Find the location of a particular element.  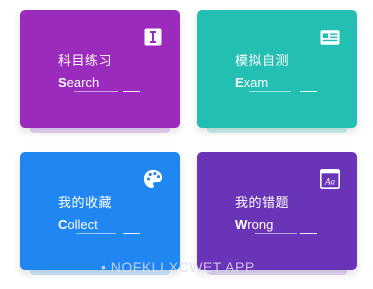

card-title: 模拟自测 is located at coordinates (262, 61).